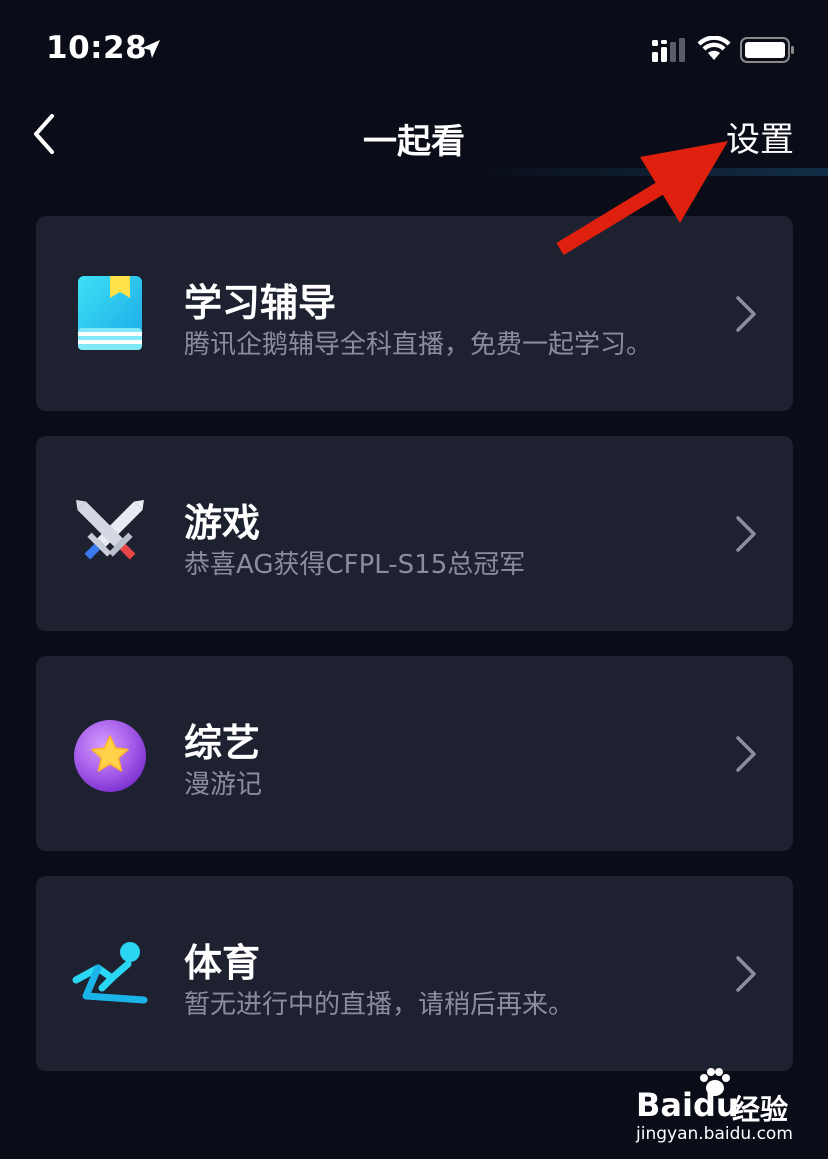 Image resolution: width=828 pixels, height=1159 pixels. I want to click on book-icon, so click(110, 314).